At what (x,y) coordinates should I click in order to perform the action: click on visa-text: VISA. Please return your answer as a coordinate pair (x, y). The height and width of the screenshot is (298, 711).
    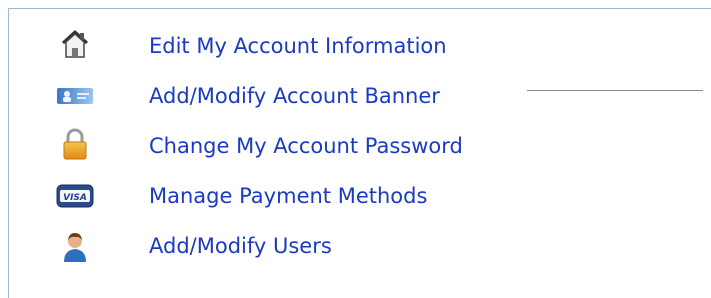
    Looking at the image, I should click on (75, 198).